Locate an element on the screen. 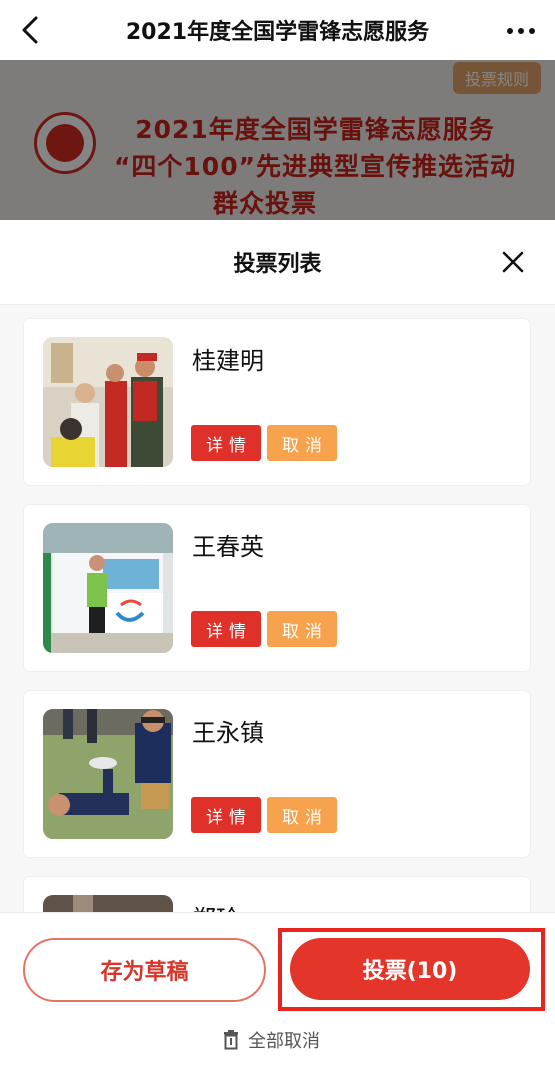 The width and height of the screenshot is (555, 1080). candidate-card: 王永镇 详情 取消 is located at coordinates (277, 774).